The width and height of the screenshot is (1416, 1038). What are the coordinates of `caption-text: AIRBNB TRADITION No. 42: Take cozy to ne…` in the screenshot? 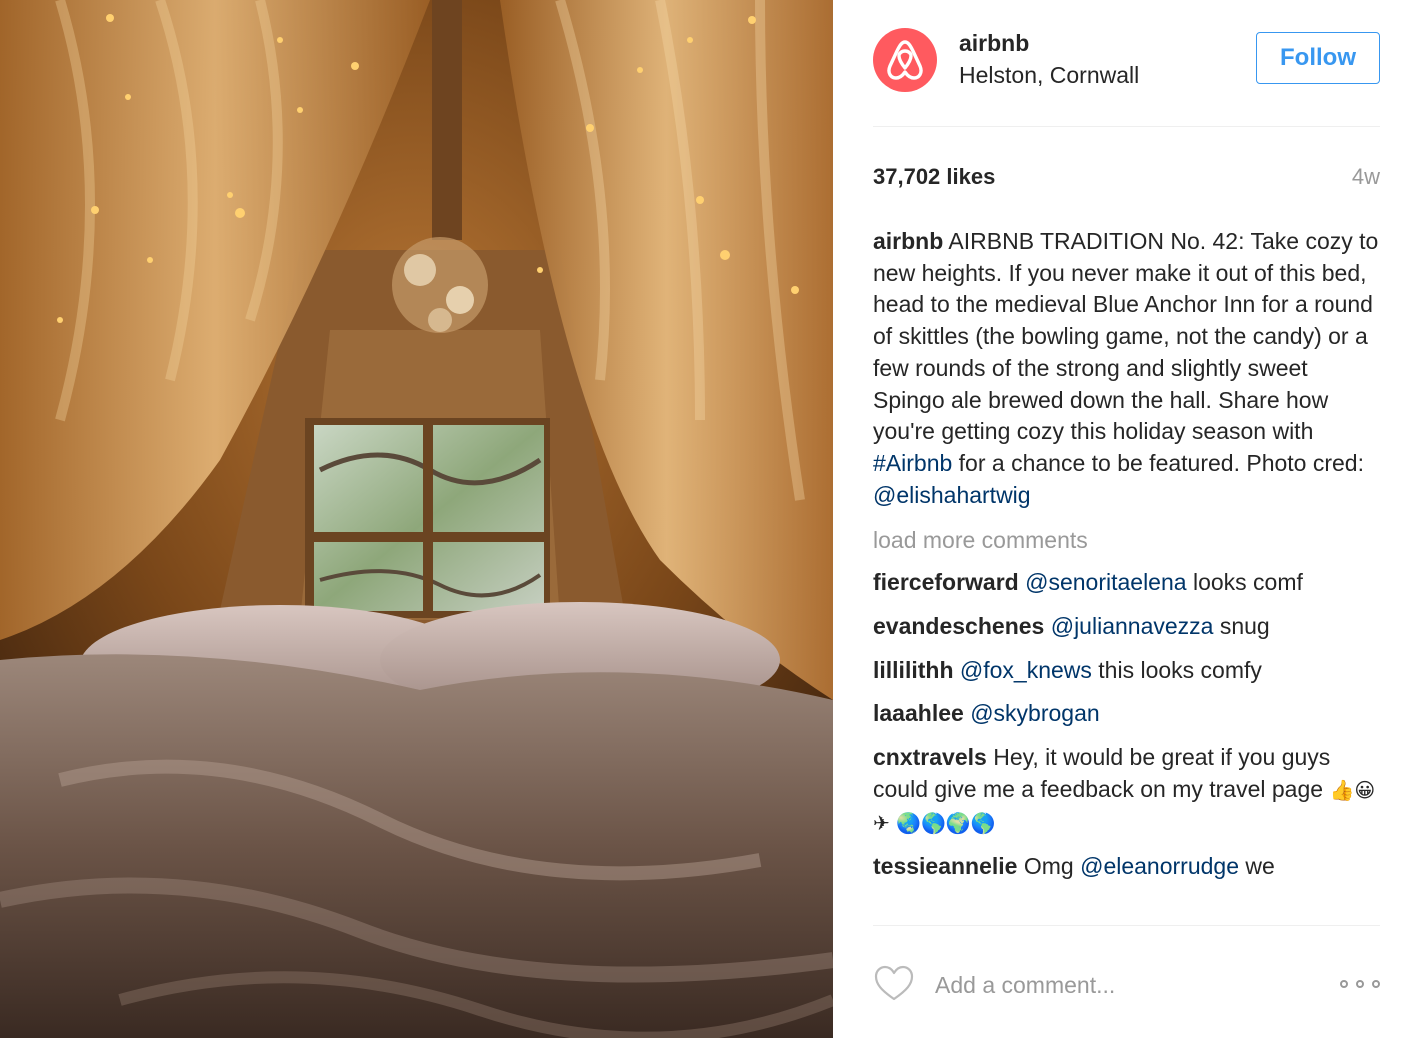 It's located at (1126, 336).